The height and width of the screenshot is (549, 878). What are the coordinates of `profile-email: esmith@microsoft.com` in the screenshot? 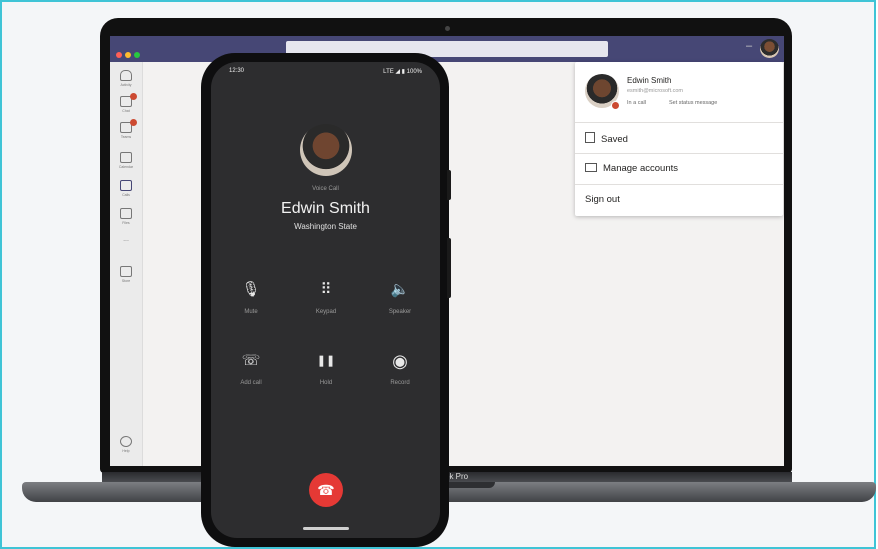 It's located at (655, 91).